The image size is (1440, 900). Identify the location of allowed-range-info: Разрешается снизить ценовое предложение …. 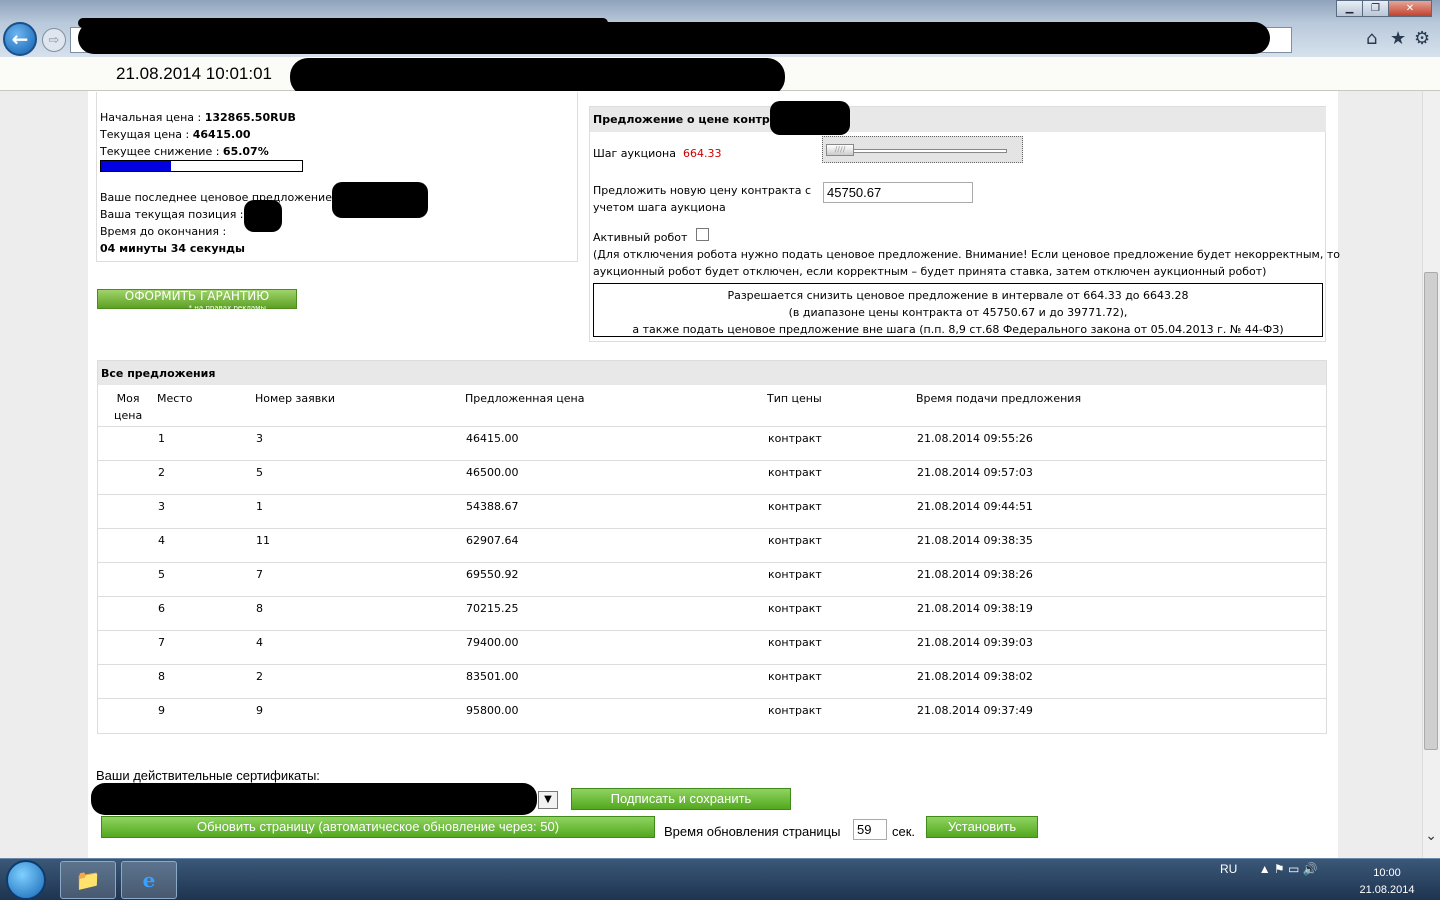
(958, 310).